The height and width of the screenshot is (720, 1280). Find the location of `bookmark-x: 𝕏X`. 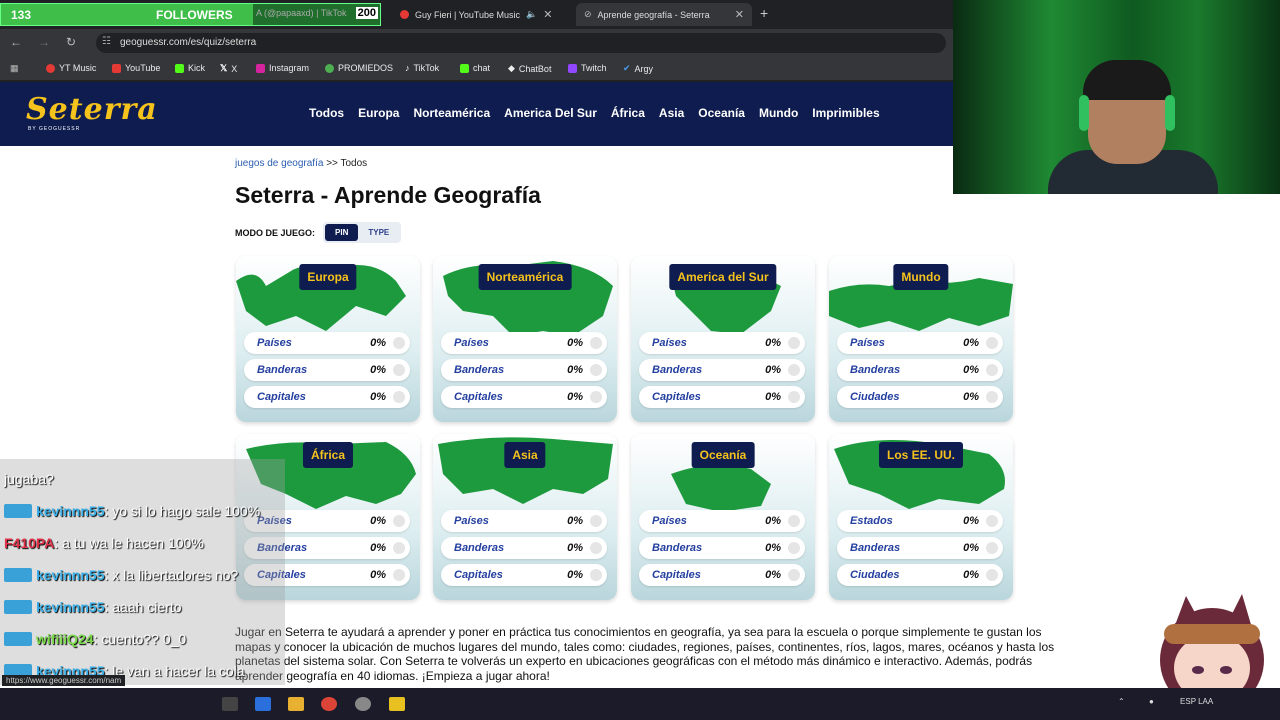

bookmark-x: 𝕏X is located at coordinates (228, 68).